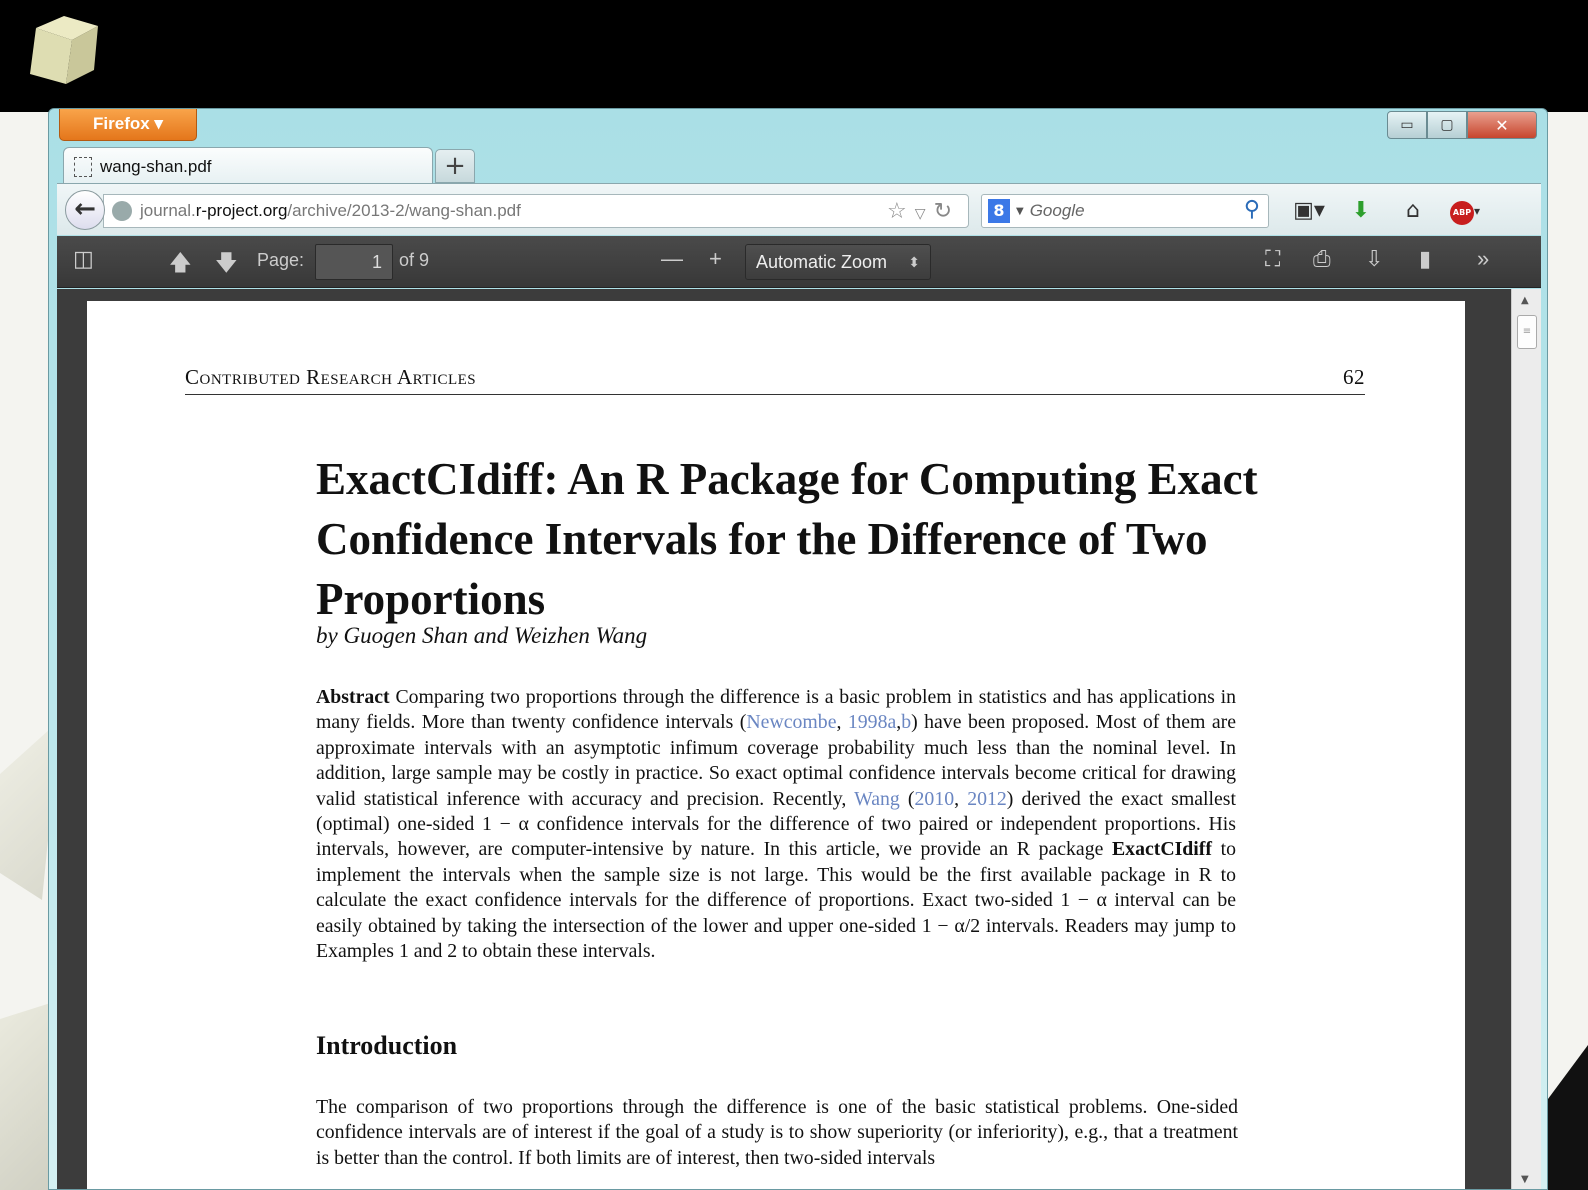  Describe the element at coordinates (1502, 125) in the screenshot. I see `close-button: ✕` at that location.